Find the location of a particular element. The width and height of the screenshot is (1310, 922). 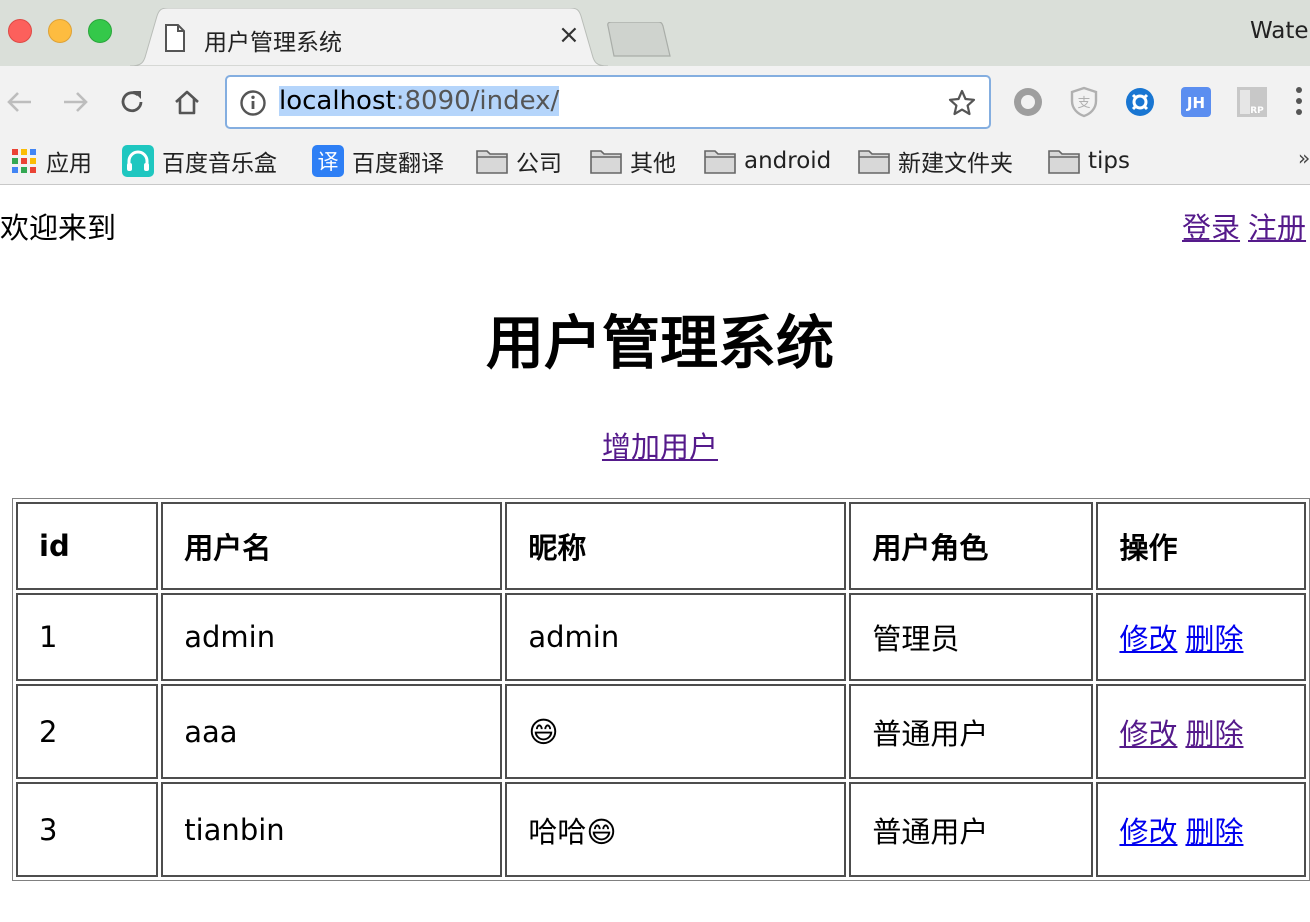

url-path: :8090/index/ is located at coordinates (477, 101).